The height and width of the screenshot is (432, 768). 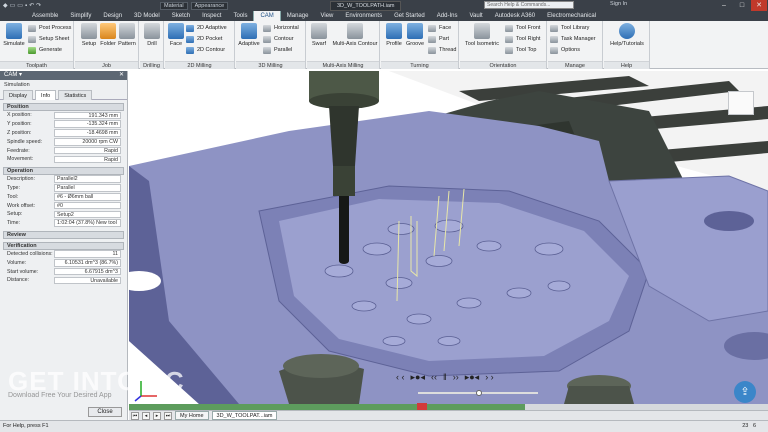 What do you see at coordinates (515, 16) in the screenshot?
I see `tab-autodesk-a360: Autodesk A360` at bounding box center [515, 16].